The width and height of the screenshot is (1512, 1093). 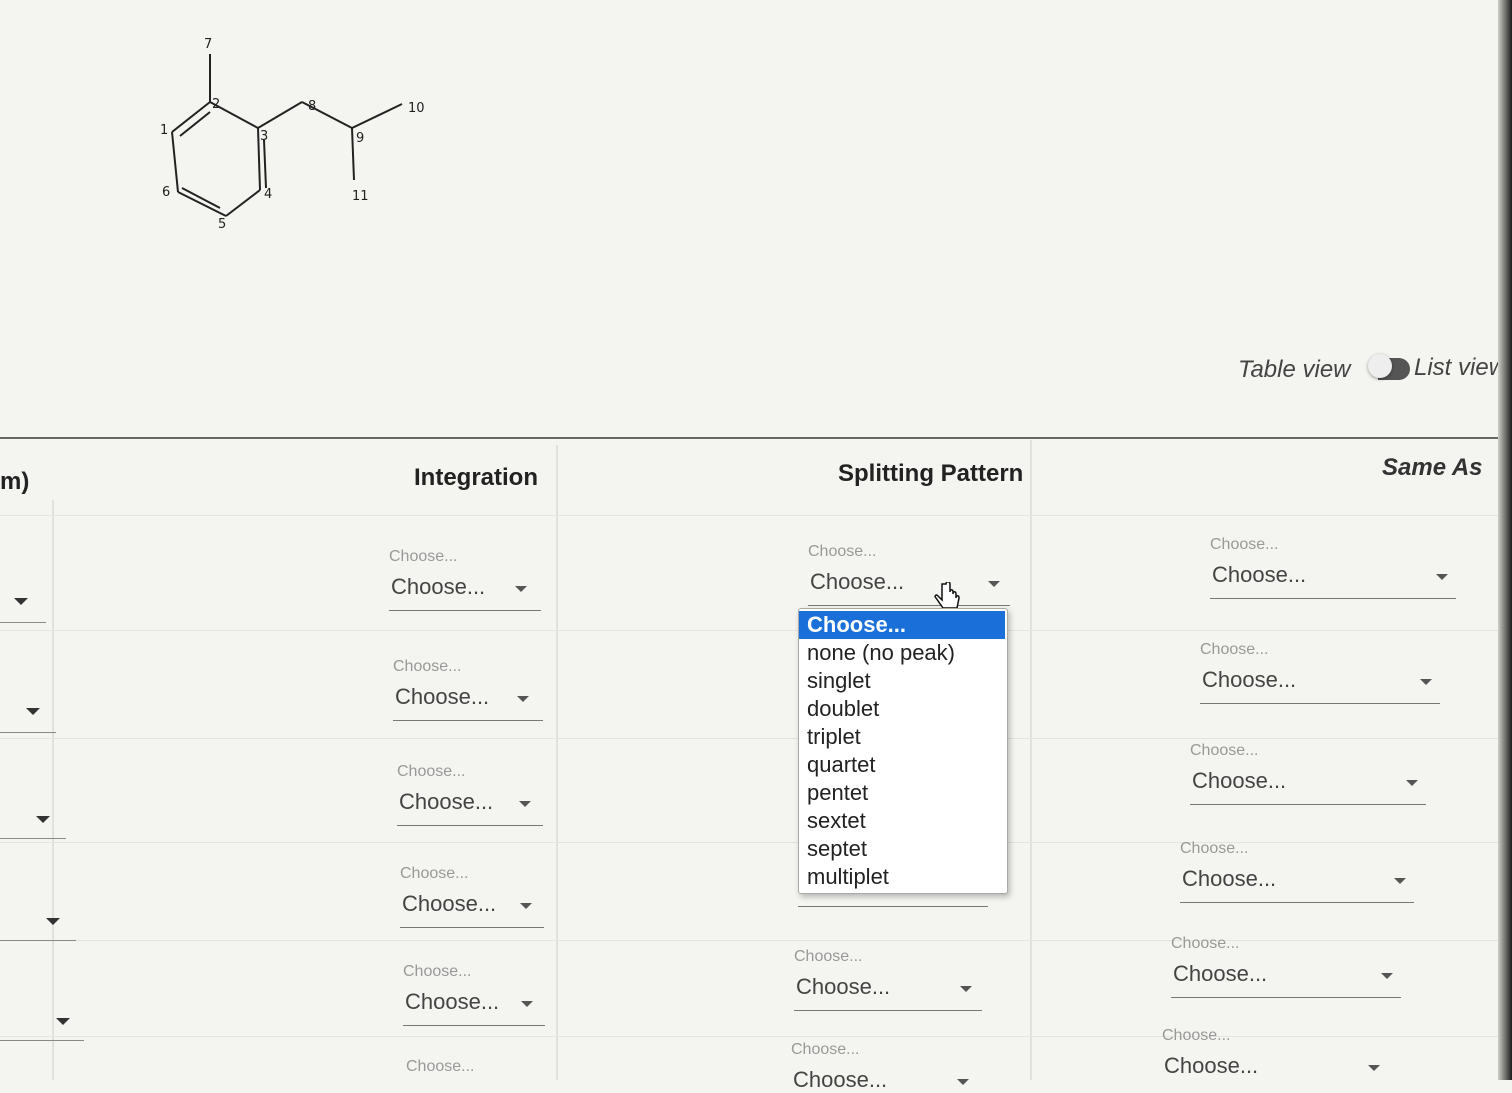 I want to click on column-header-splitting-pattern: Splitting Pattern, so click(x=931, y=473).